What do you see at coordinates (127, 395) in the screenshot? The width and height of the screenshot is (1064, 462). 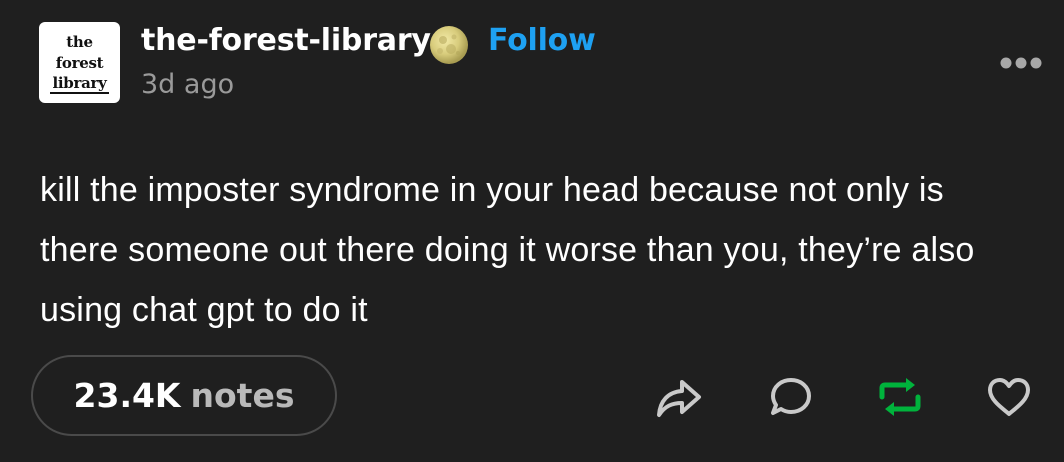 I see `notes-count: 23.4K` at bounding box center [127, 395].